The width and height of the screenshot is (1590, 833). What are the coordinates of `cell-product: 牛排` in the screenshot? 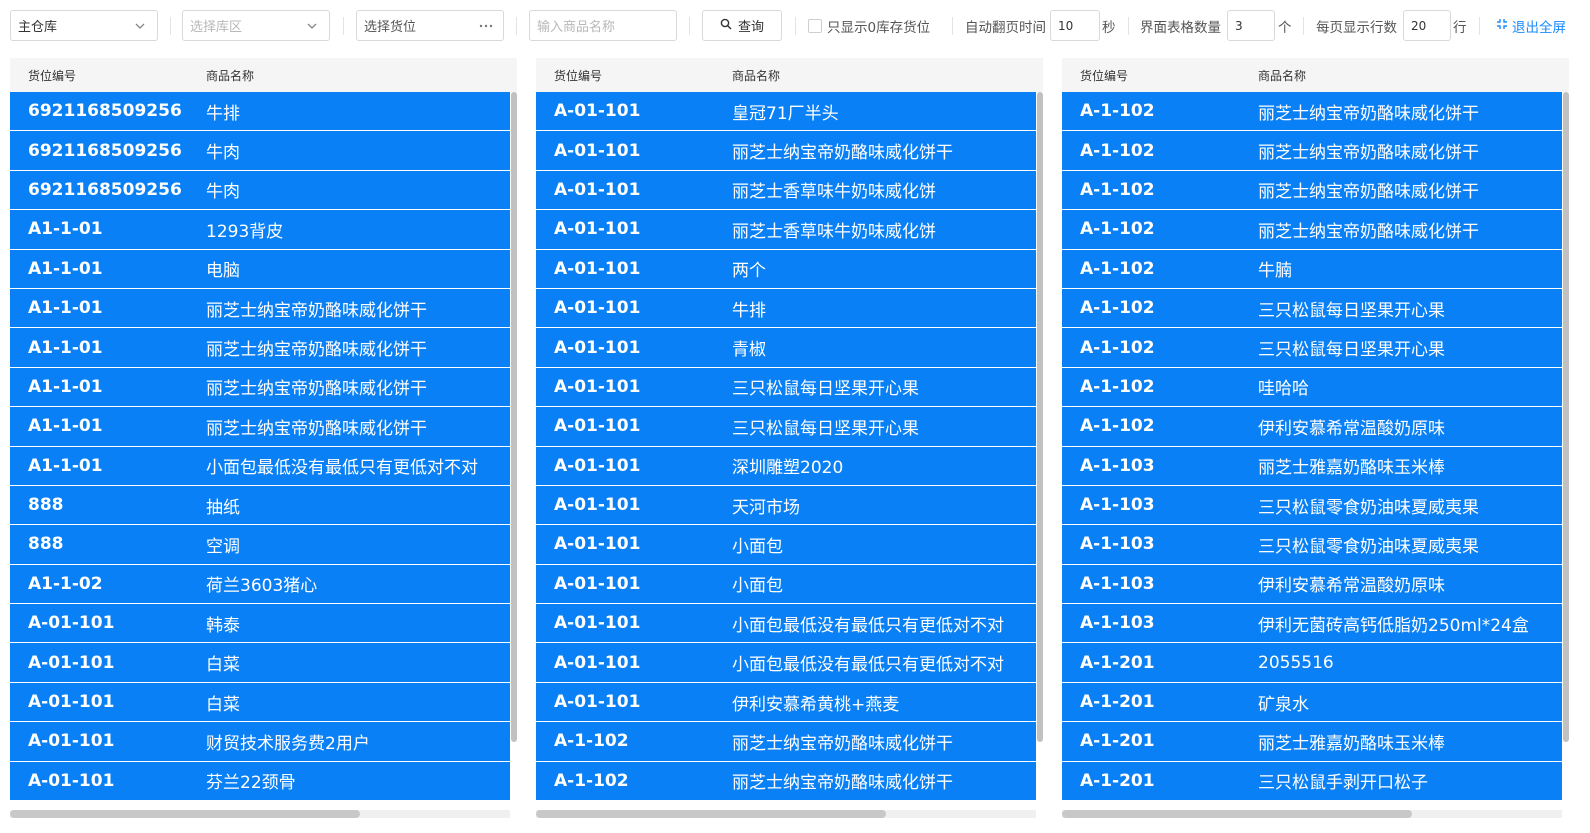 It's located at (223, 113).